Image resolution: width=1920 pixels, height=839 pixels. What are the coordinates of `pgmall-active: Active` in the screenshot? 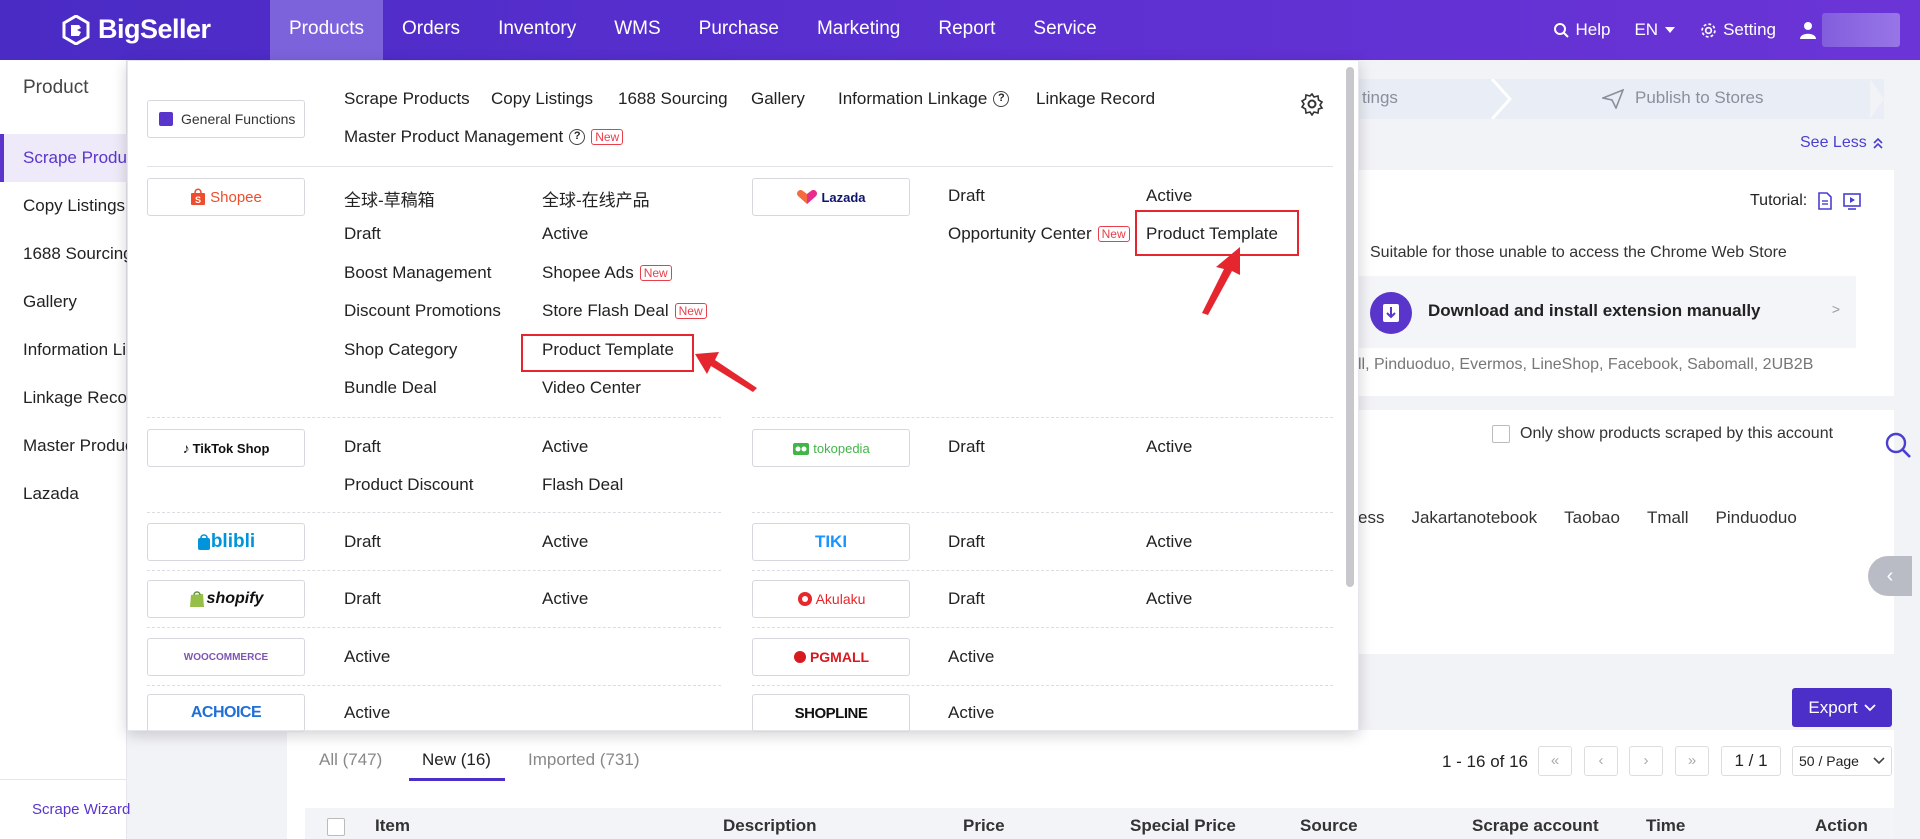 It's located at (971, 657).